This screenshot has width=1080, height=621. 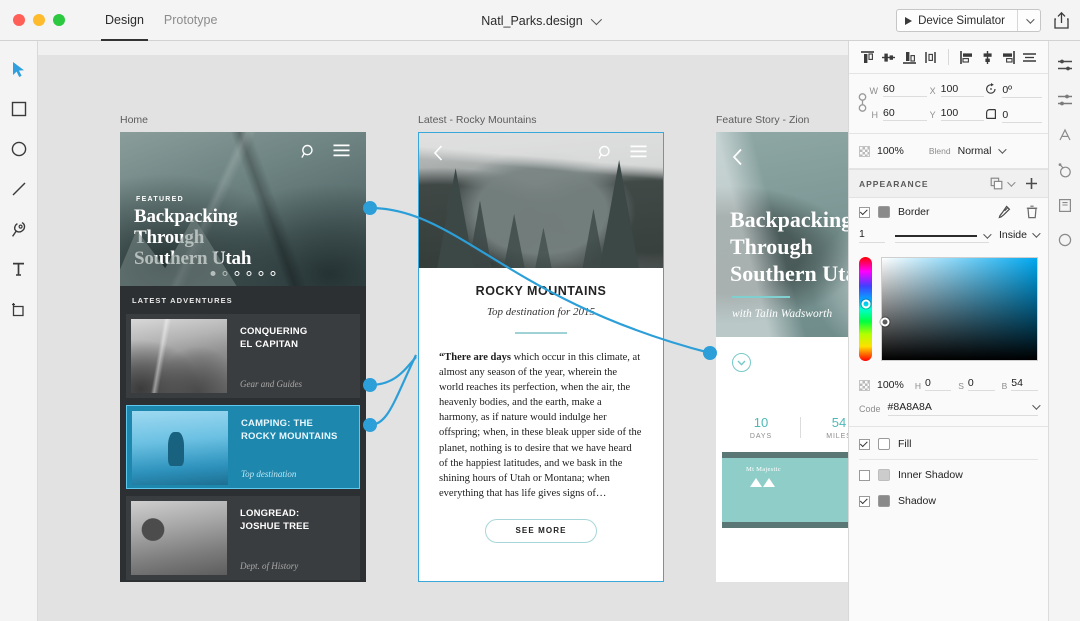 What do you see at coordinates (888, 57) in the screenshot?
I see `align-vertical-center-icon` at bounding box center [888, 57].